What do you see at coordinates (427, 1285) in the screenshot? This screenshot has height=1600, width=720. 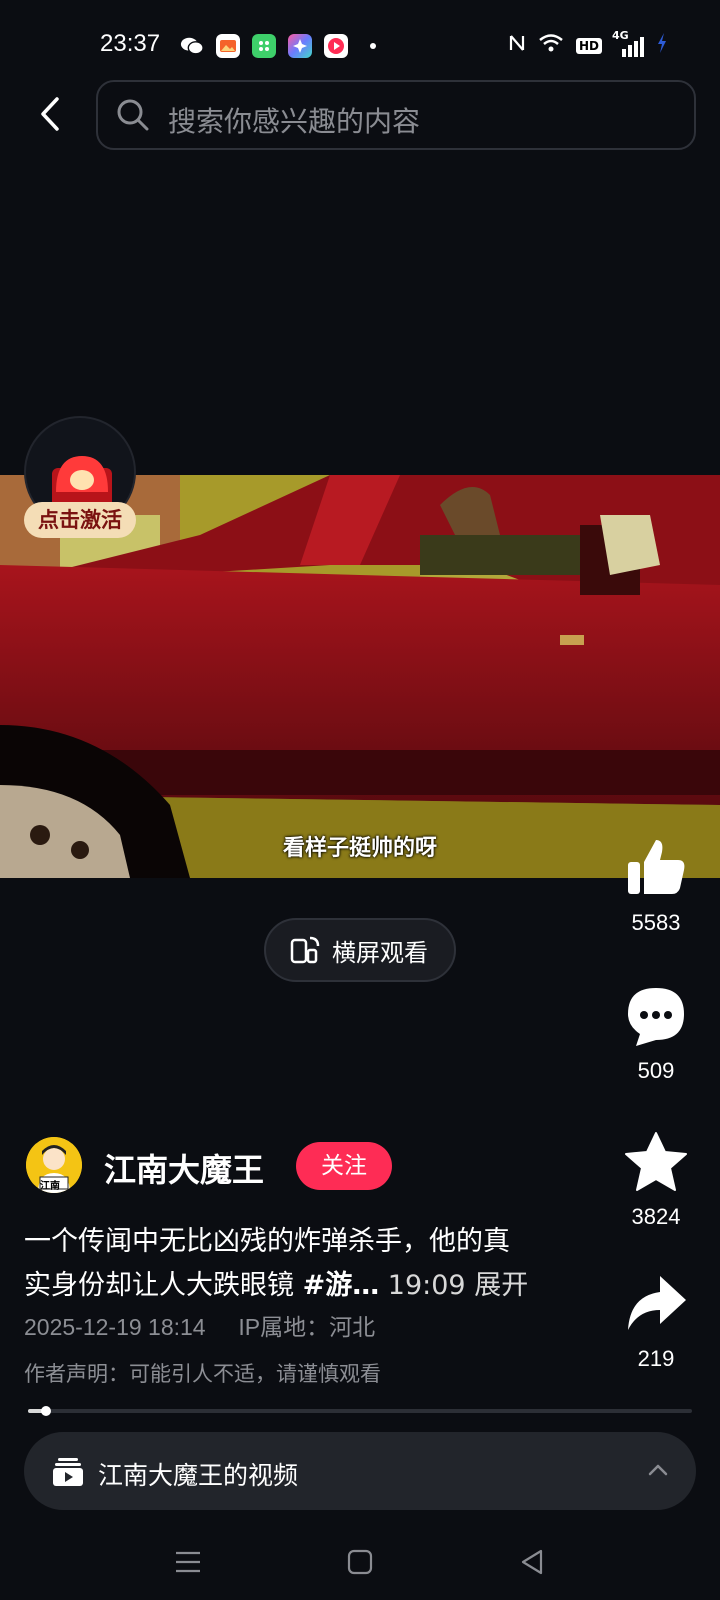 I see `video-duration: 19:09` at bounding box center [427, 1285].